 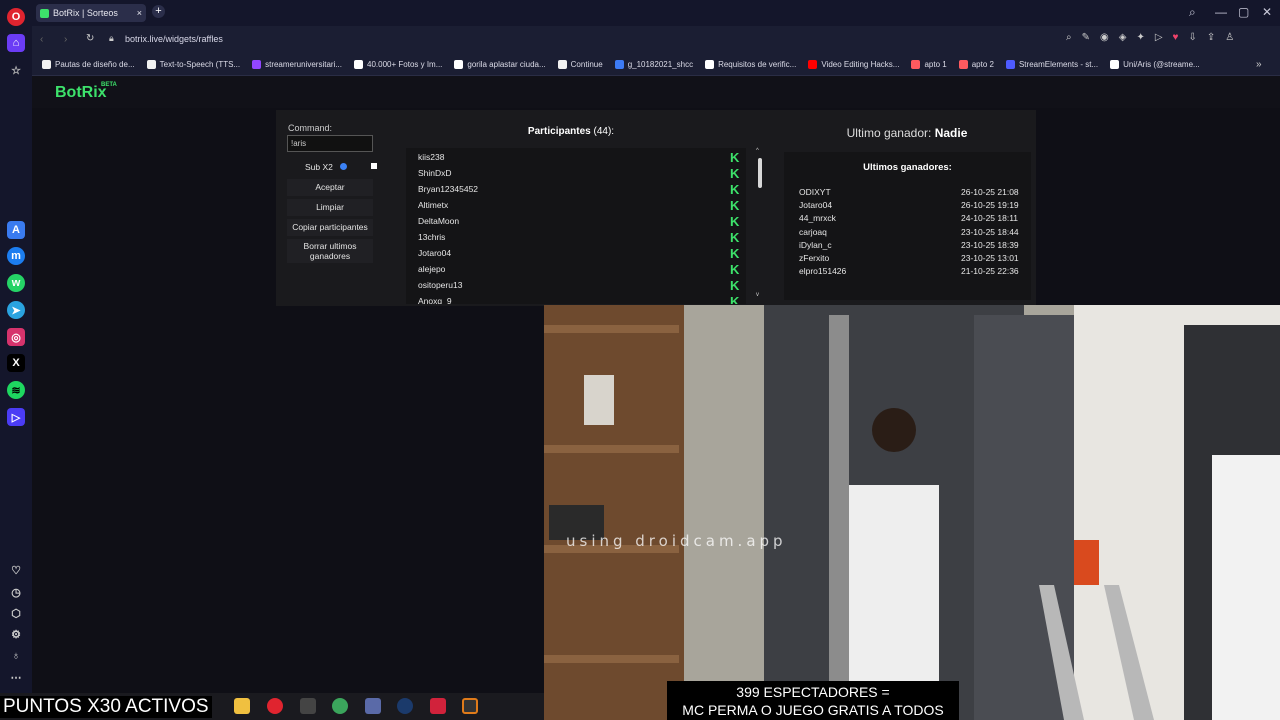 What do you see at coordinates (1267, 12) in the screenshot?
I see `close-window-icon: ✕` at bounding box center [1267, 12].